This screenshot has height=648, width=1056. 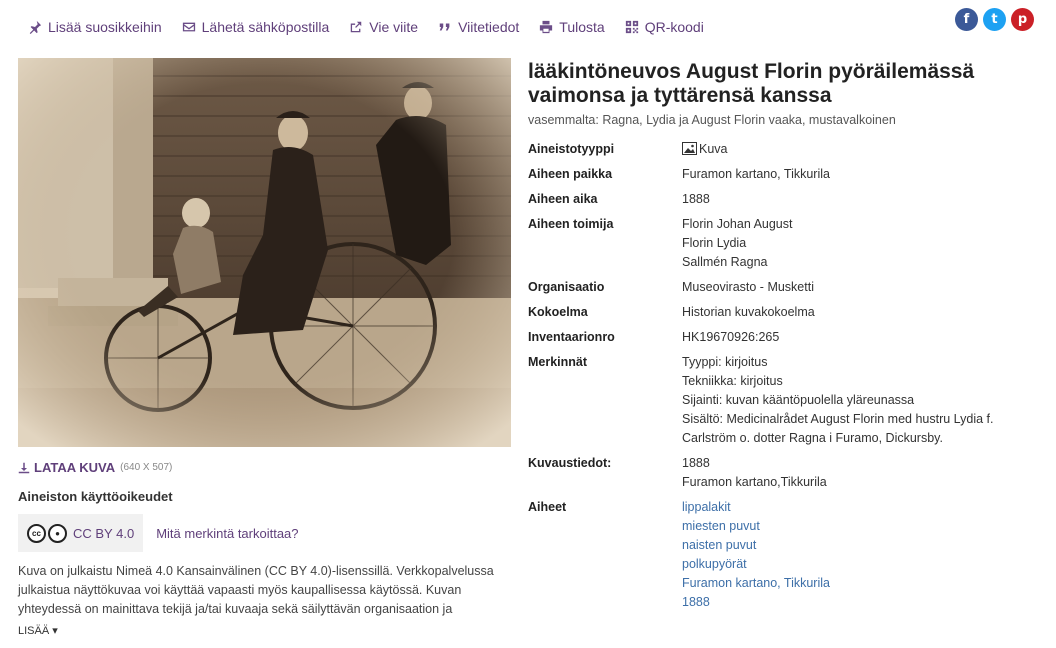 What do you see at coordinates (966, 19) in the screenshot?
I see `facebook-icon: f` at bounding box center [966, 19].